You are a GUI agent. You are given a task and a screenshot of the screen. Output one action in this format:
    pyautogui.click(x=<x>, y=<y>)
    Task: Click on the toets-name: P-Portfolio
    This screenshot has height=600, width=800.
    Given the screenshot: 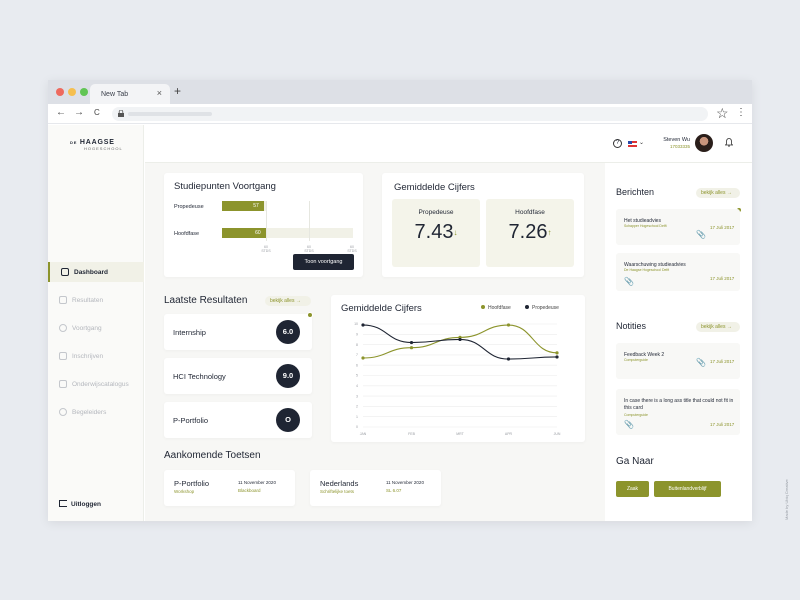 What is the action you would take?
    pyautogui.click(x=192, y=483)
    